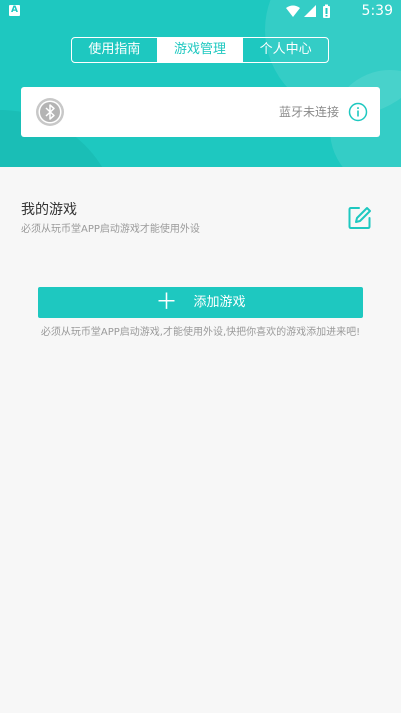 This screenshot has width=401, height=713. I want to click on add-game-hint: 必须从玩币堂APP启动游戏,才能使用外设,快把你喜欢的游戏添加进来吧!, so click(200, 332).